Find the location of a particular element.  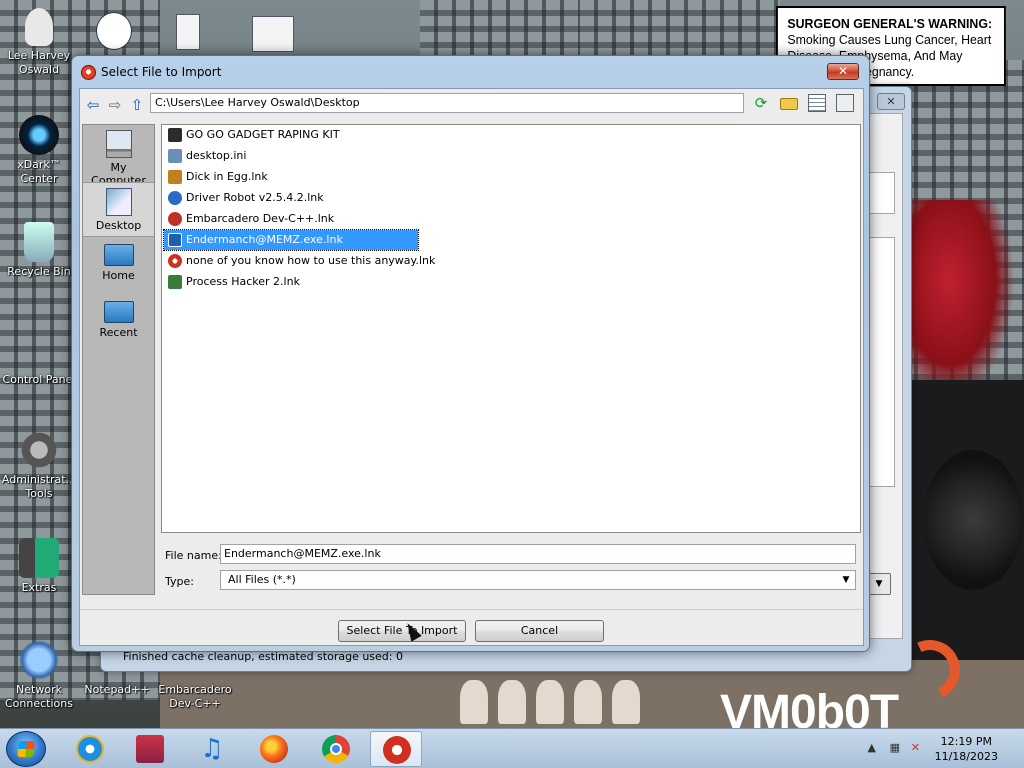

type-select: All Files (*.*) ▼ is located at coordinates (538, 580).